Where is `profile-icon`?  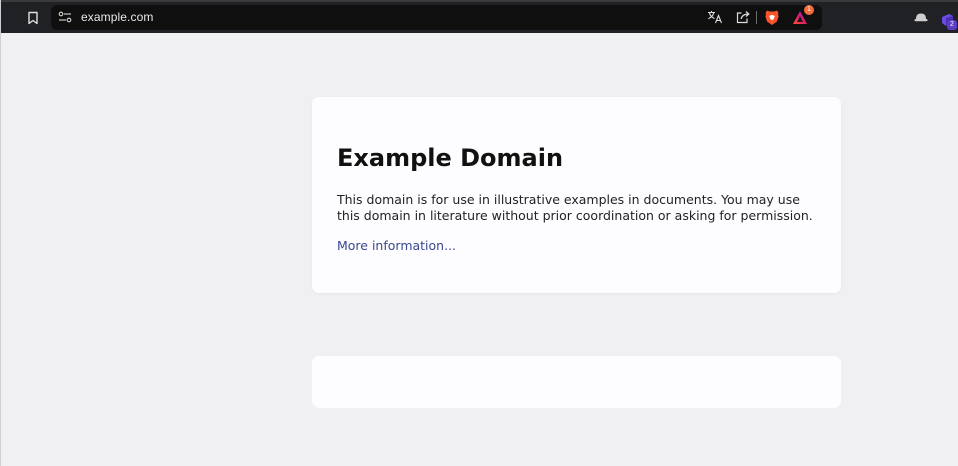 profile-icon is located at coordinates (921, 17).